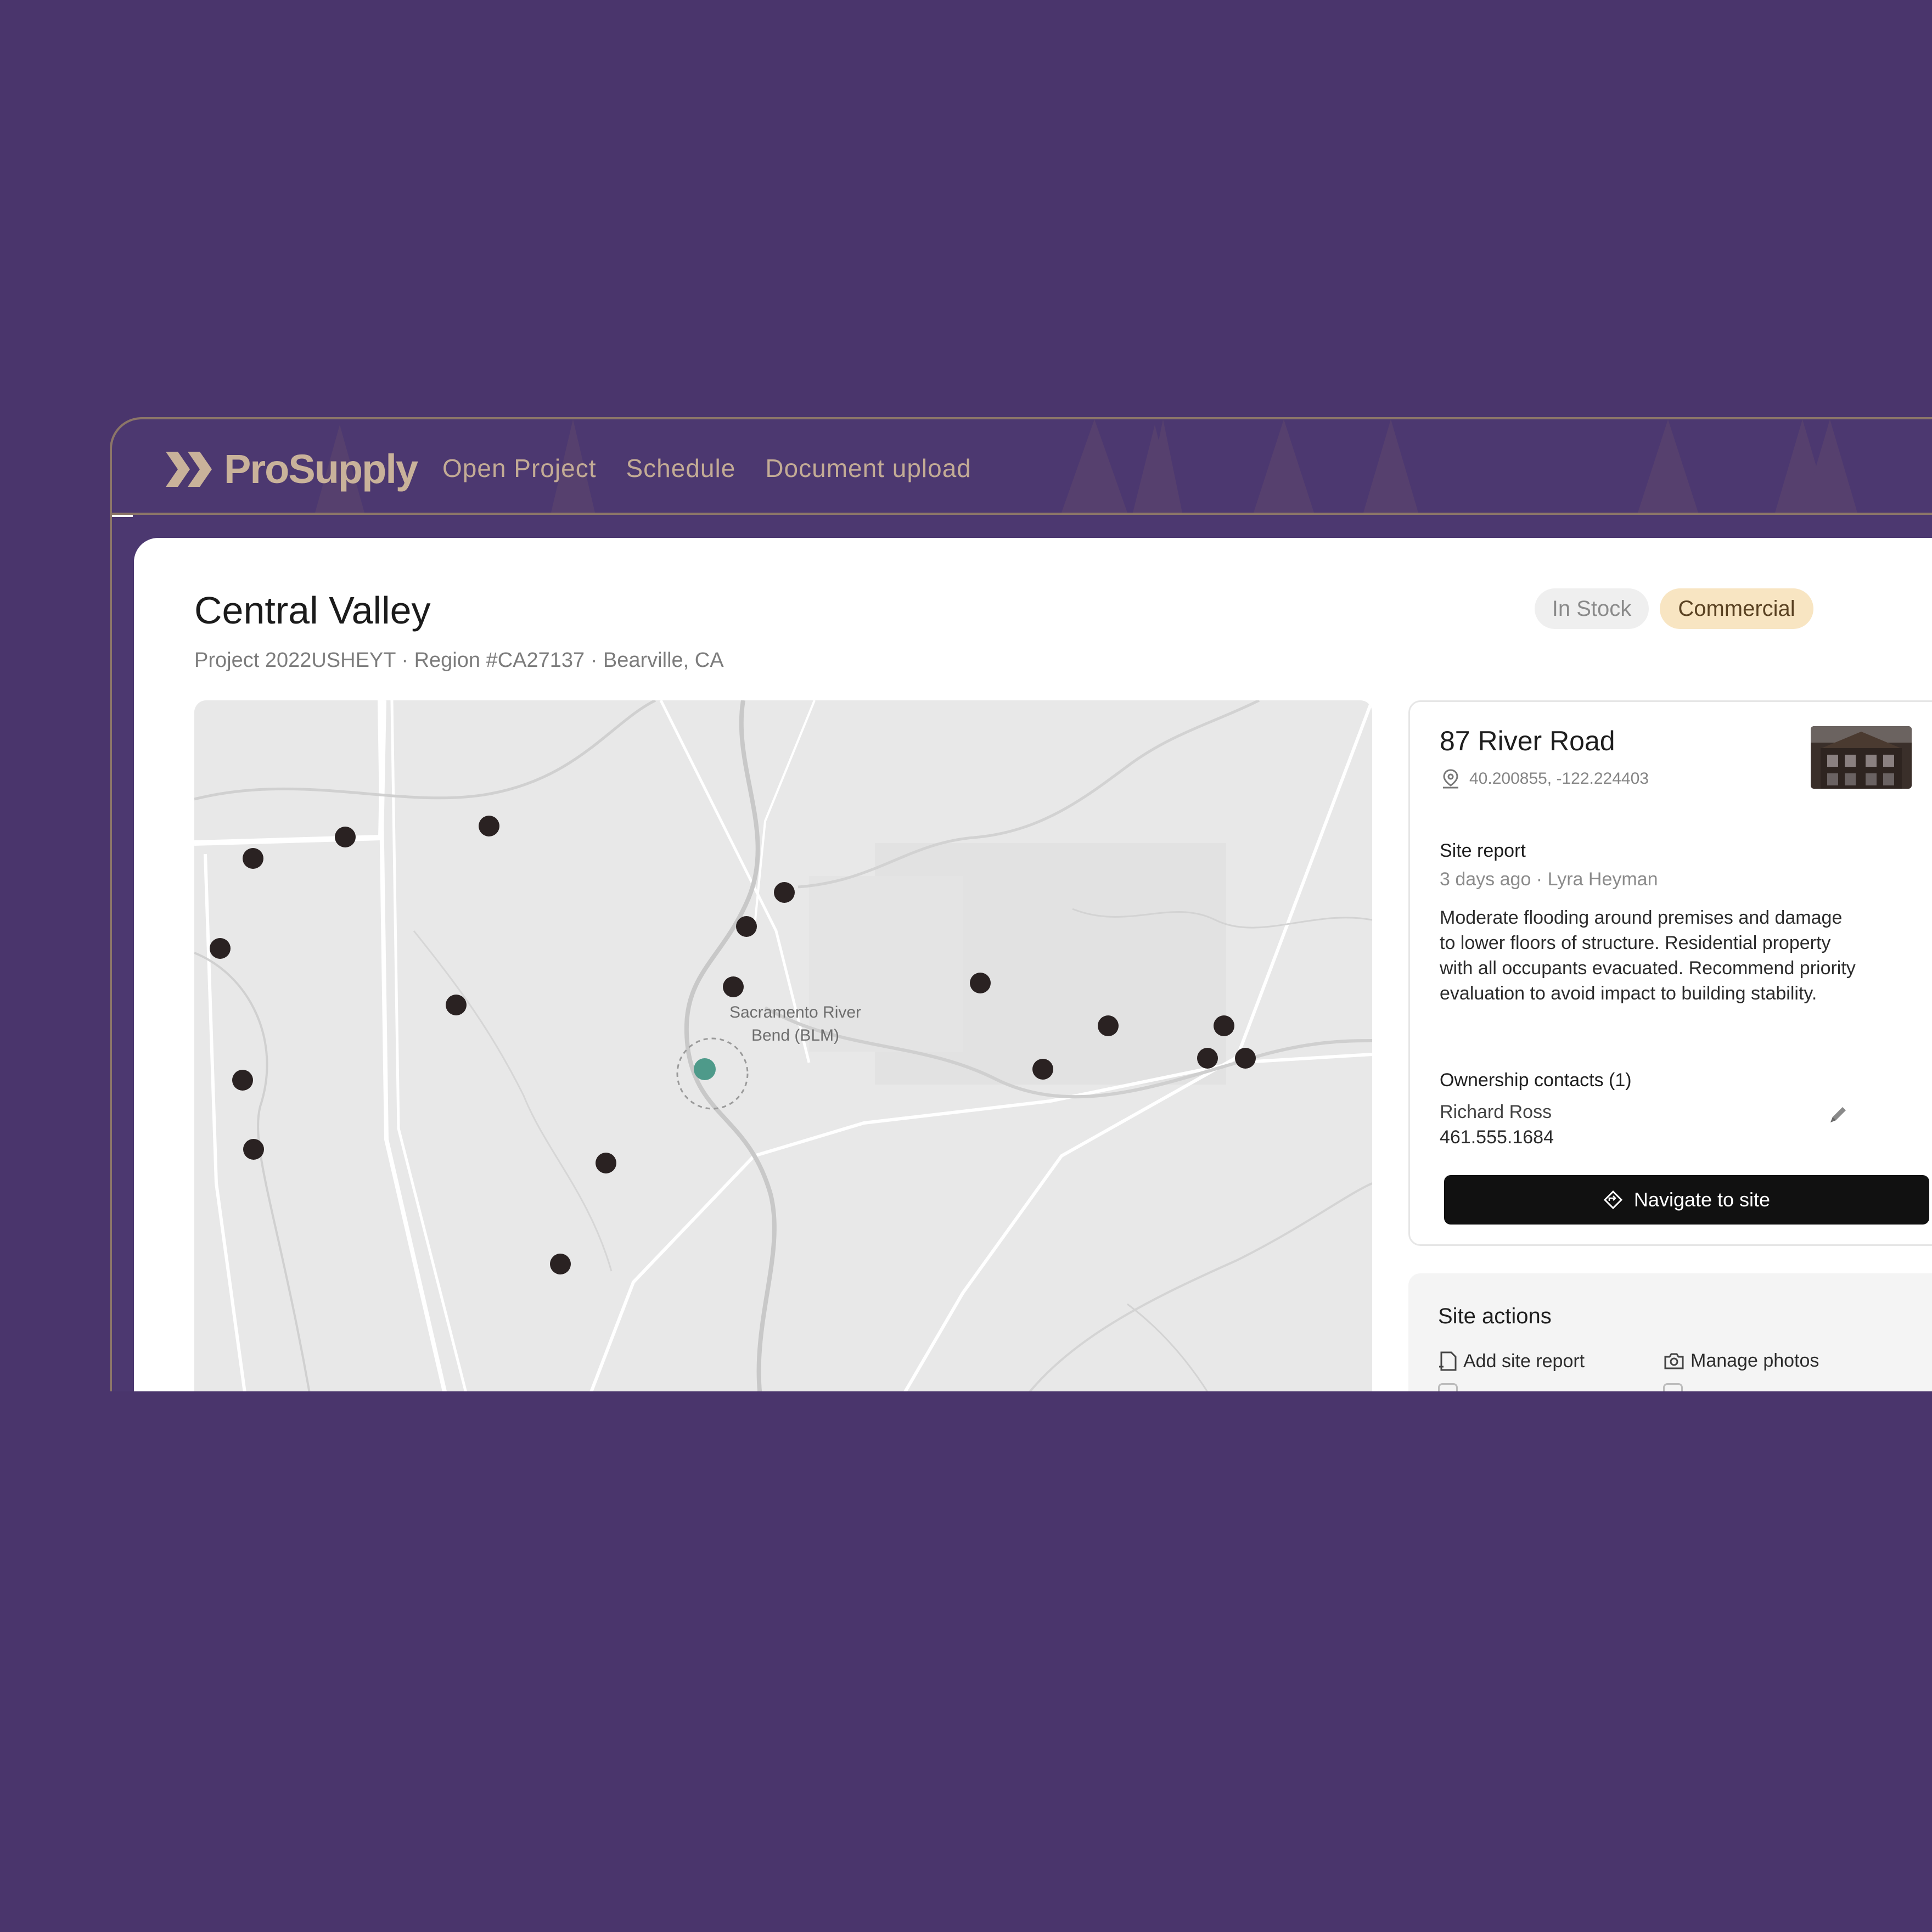  What do you see at coordinates (1838, 1115) in the screenshot?
I see `pencil-icon` at bounding box center [1838, 1115].